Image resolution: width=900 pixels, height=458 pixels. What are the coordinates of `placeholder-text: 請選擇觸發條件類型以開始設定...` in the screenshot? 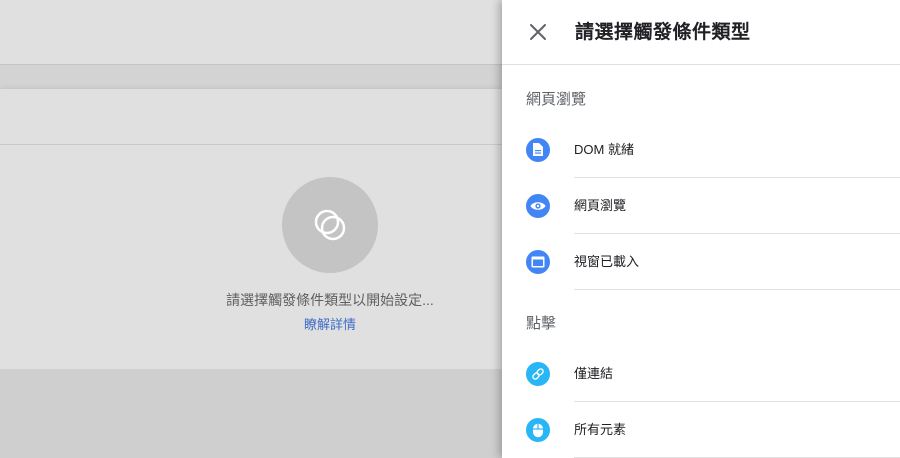 It's located at (330, 300).